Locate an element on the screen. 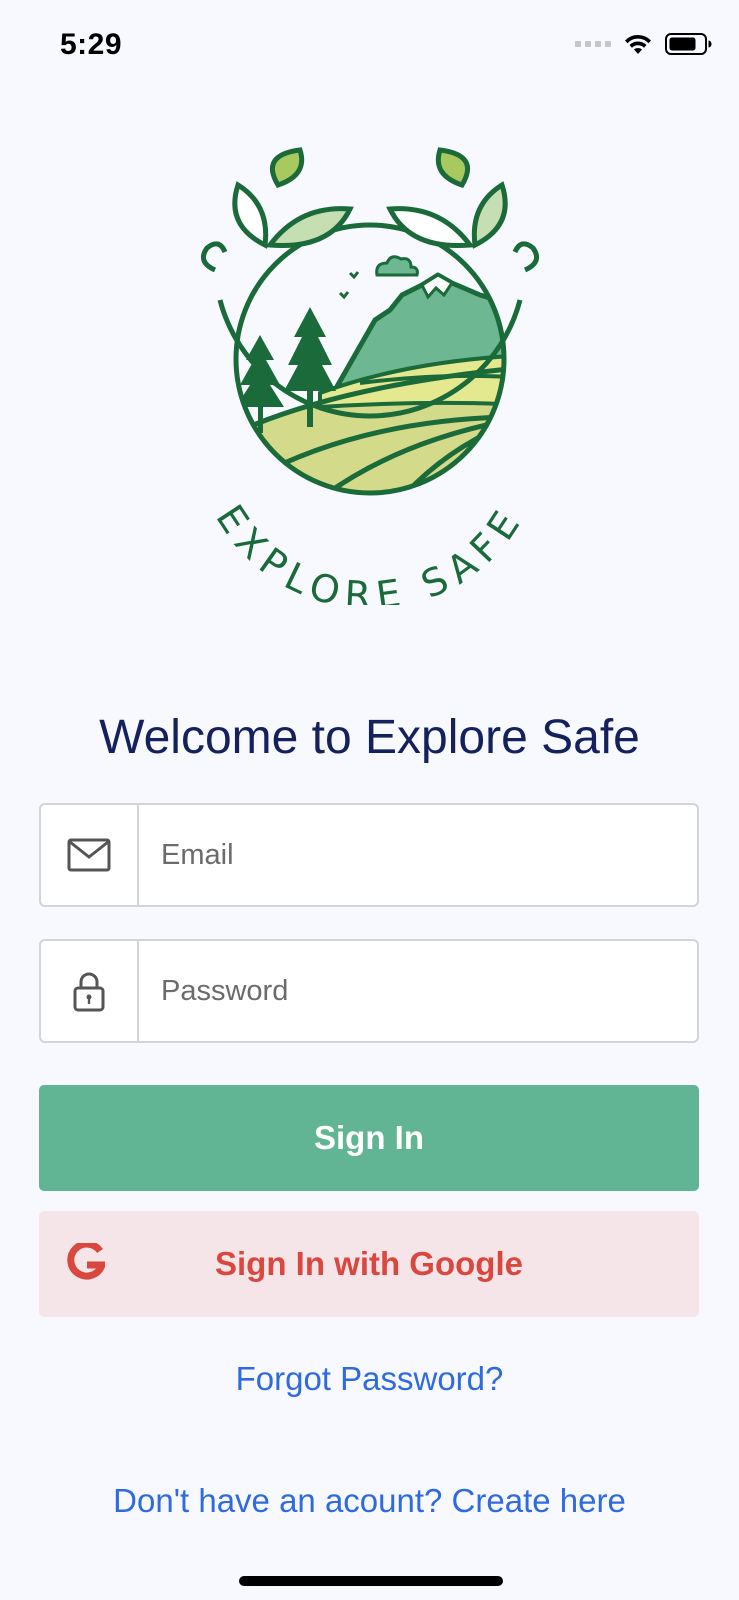 The width and height of the screenshot is (739, 1600). google-sign-in-button: Sign In with Google is located at coordinates (369, 1264).